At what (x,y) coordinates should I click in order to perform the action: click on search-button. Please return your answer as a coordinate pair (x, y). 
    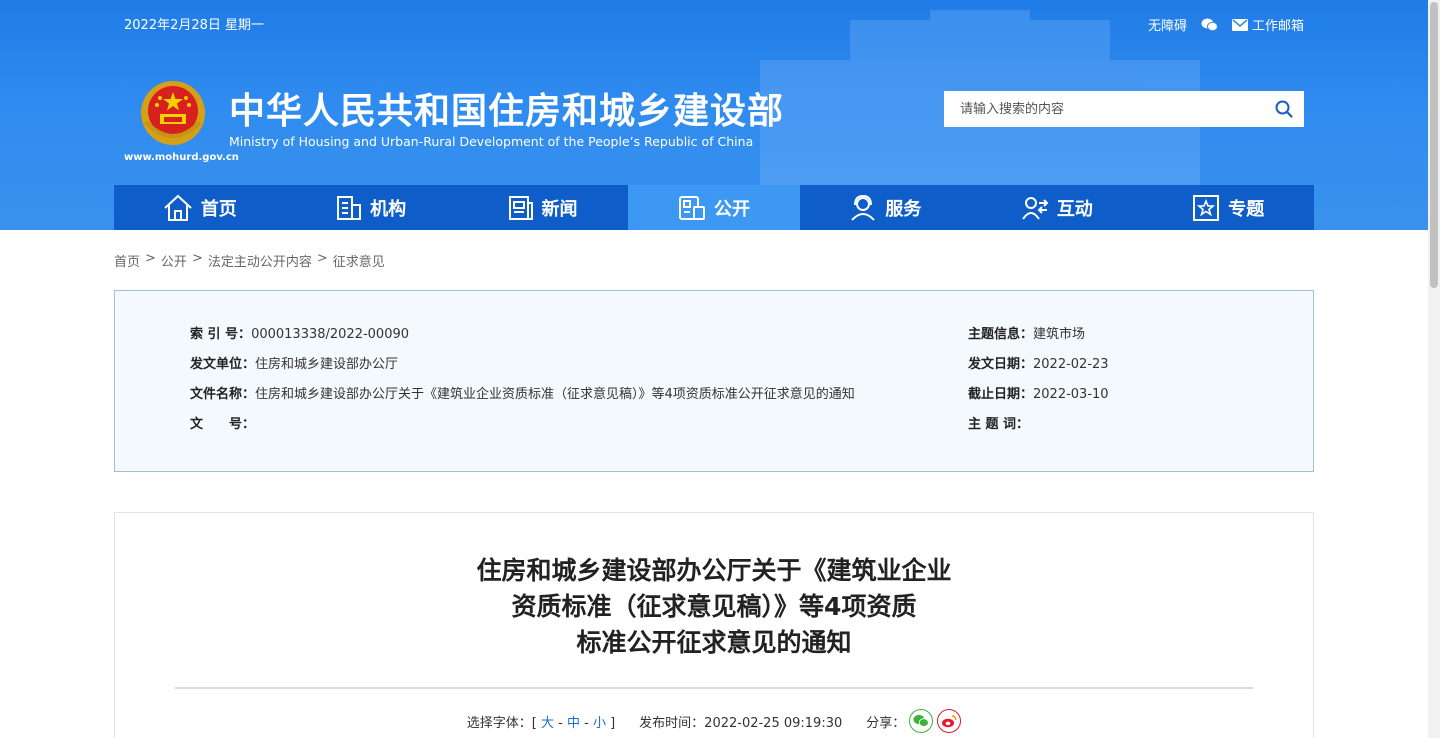
    Looking at the image, I should click on (1284, 109).